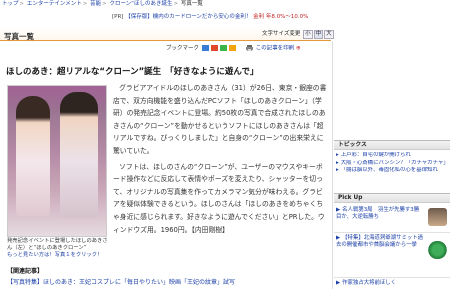  What do you see at coordinates (95, 4) in the screenshot?
I see `breadcrumb-geino: 芸能` at bounding box center [95, 4].